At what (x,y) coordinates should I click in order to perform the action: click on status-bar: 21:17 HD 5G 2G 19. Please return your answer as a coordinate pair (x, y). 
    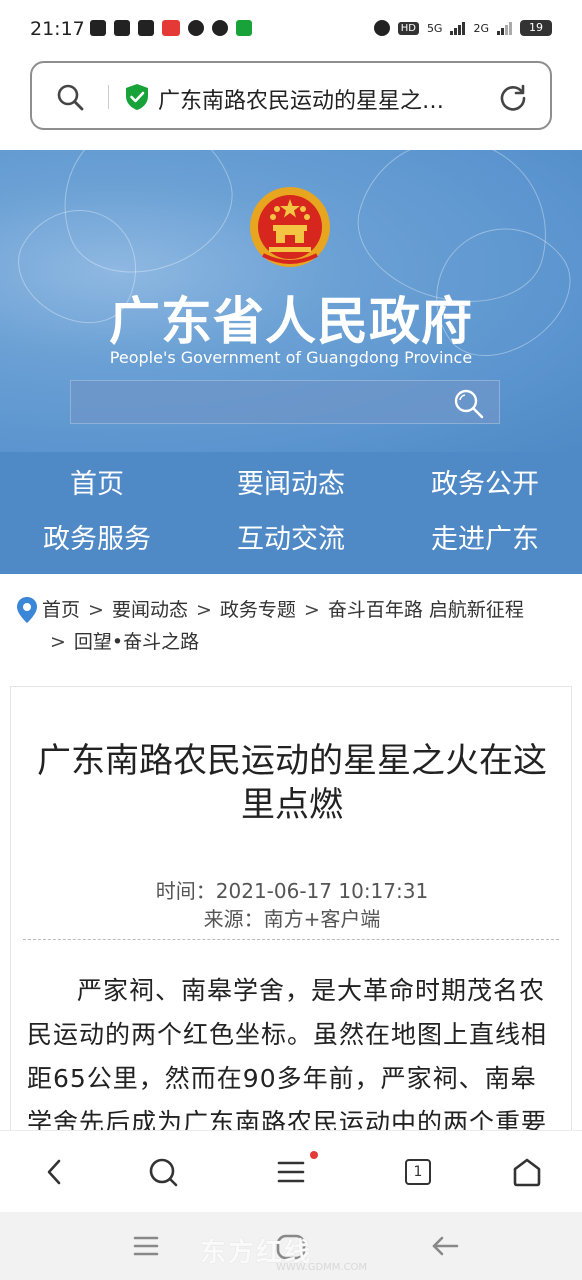
    Looking at the image, I should click on (291, 29).